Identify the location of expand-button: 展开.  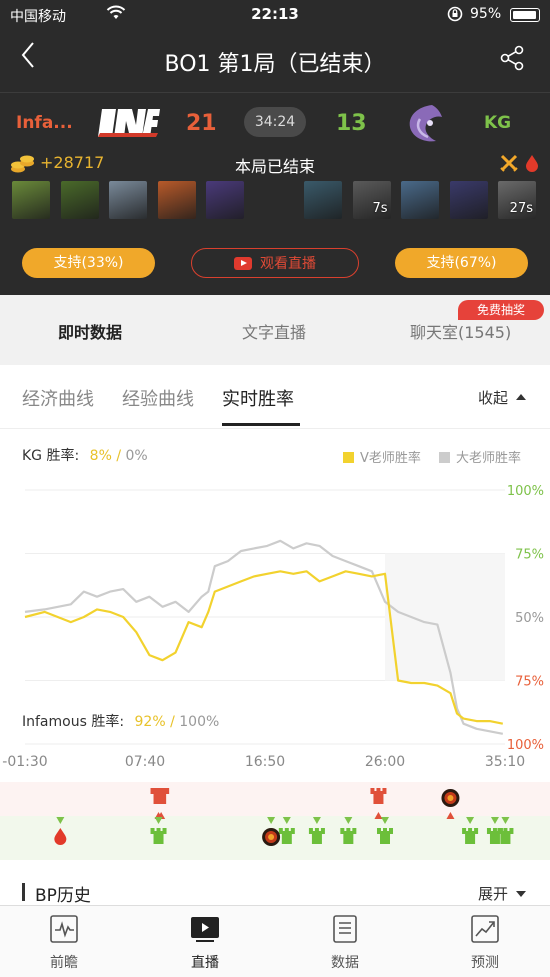
(502, 893).